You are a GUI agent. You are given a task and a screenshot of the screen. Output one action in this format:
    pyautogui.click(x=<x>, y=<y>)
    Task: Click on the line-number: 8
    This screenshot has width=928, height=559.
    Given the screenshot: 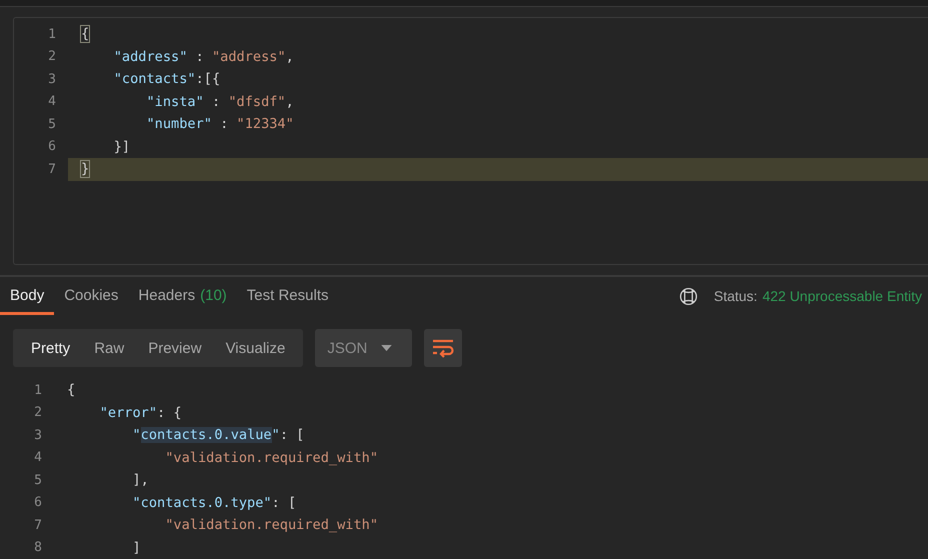 What is the action you would take?
    pyautogui.click(x=37, y=548)
    